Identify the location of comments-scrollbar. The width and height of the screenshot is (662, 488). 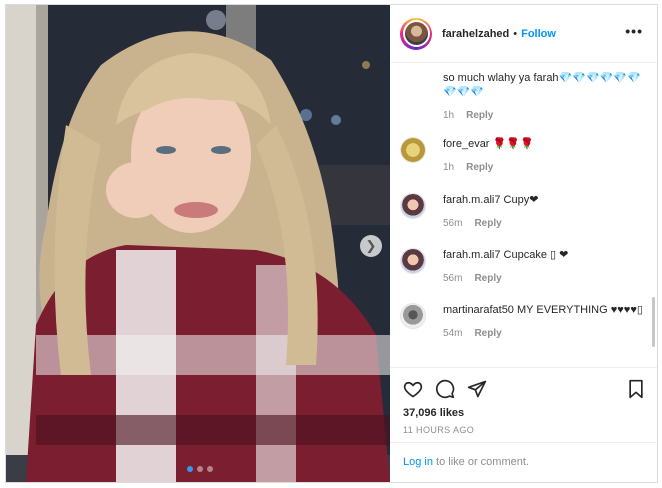
(653, 322).